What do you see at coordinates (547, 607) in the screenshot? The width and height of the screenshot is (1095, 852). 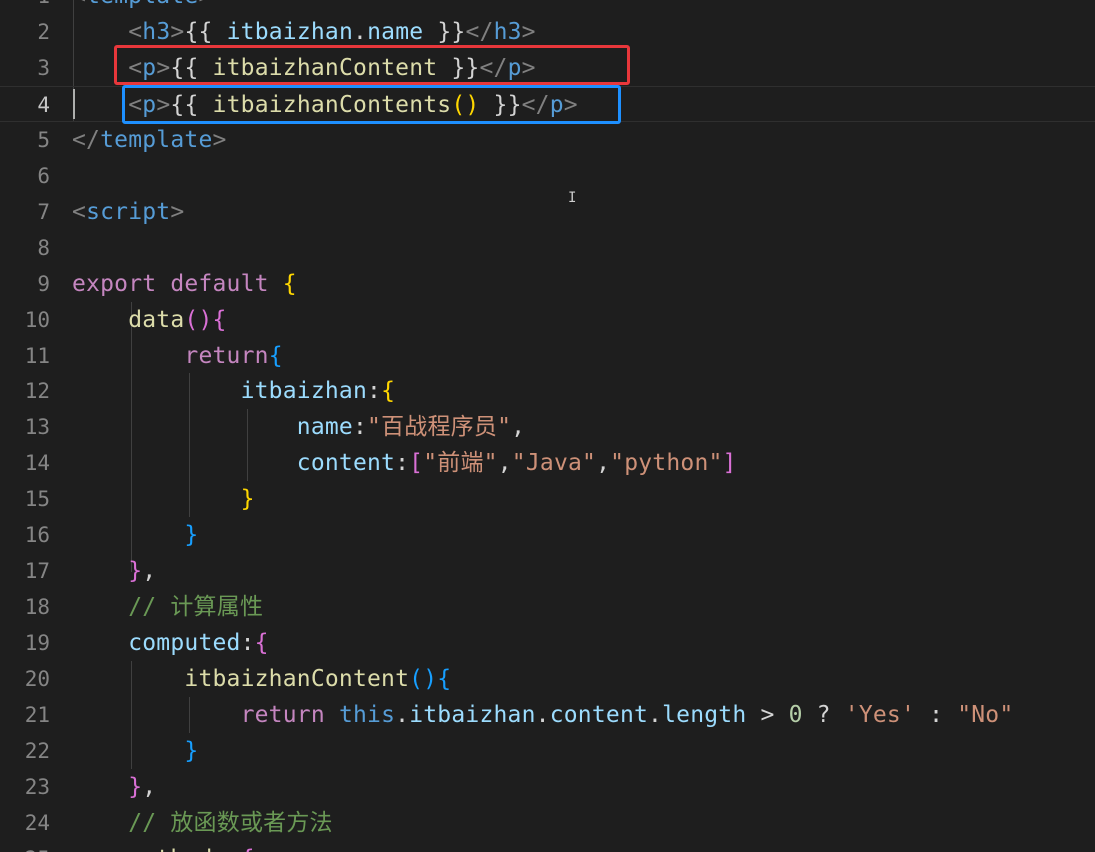 I see `code-line: 18 // 计算属性` at bounding box center [547, 607].